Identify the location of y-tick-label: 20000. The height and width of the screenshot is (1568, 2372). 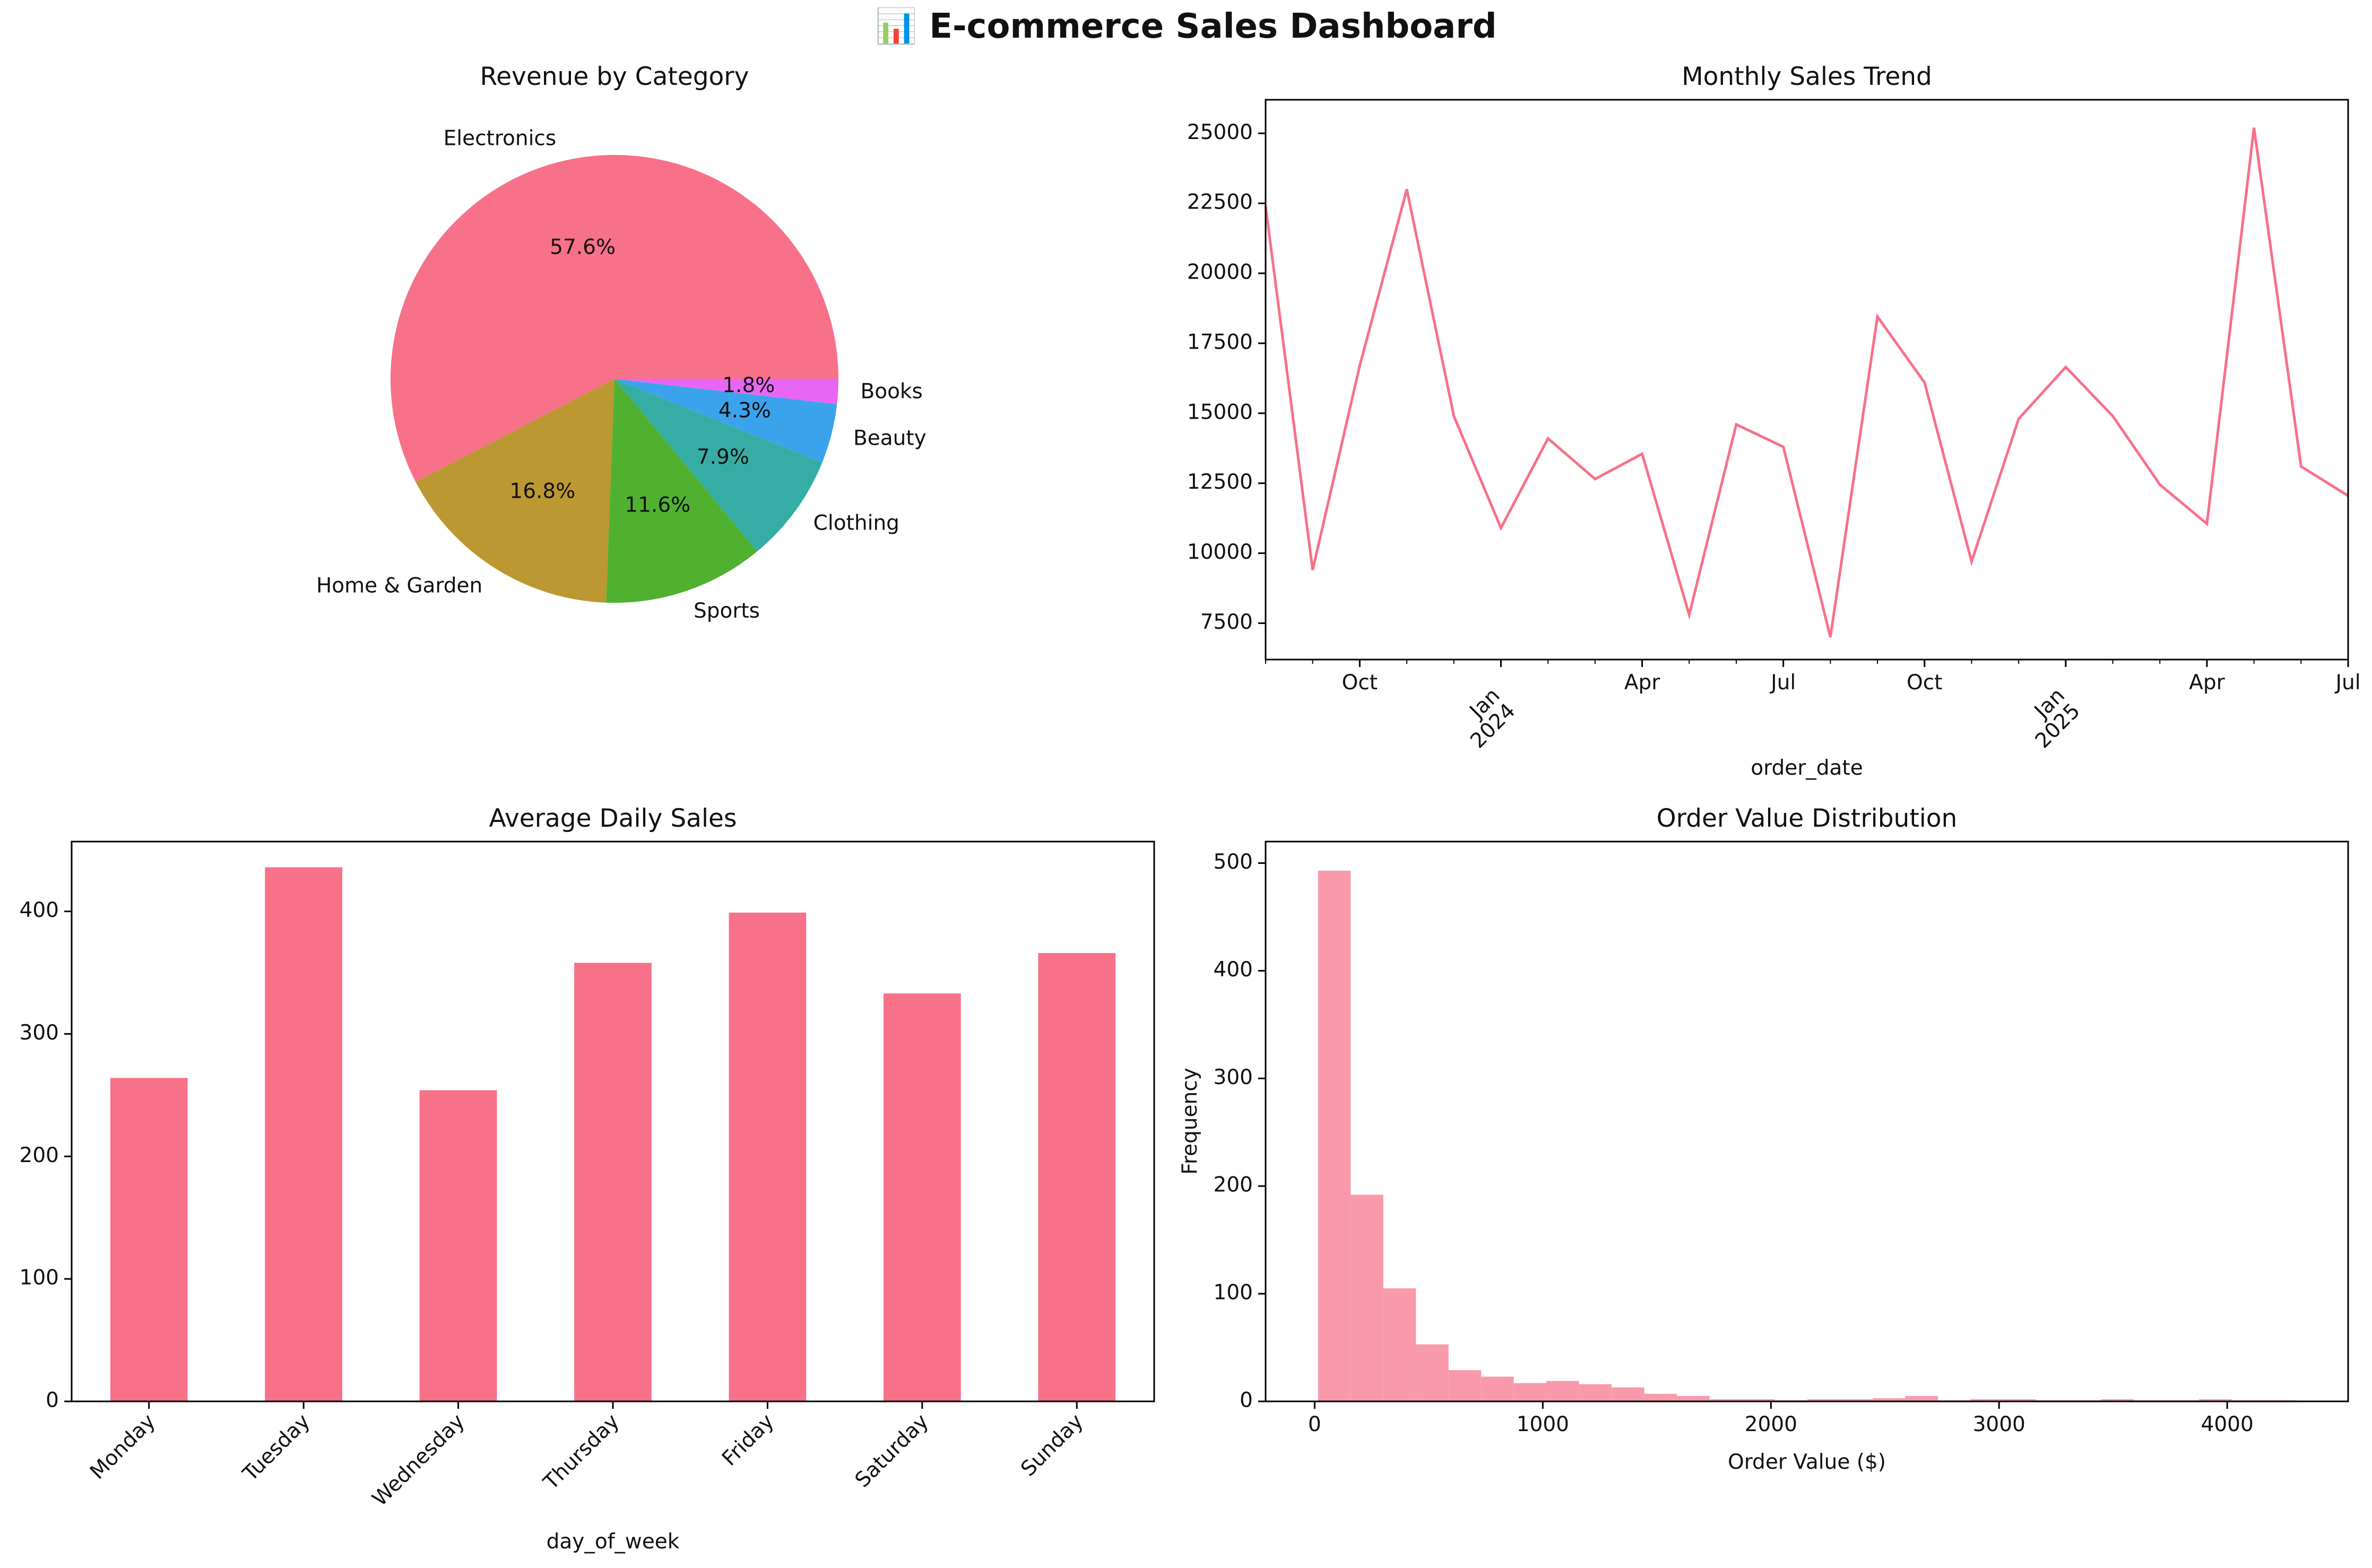
(1220, 272).